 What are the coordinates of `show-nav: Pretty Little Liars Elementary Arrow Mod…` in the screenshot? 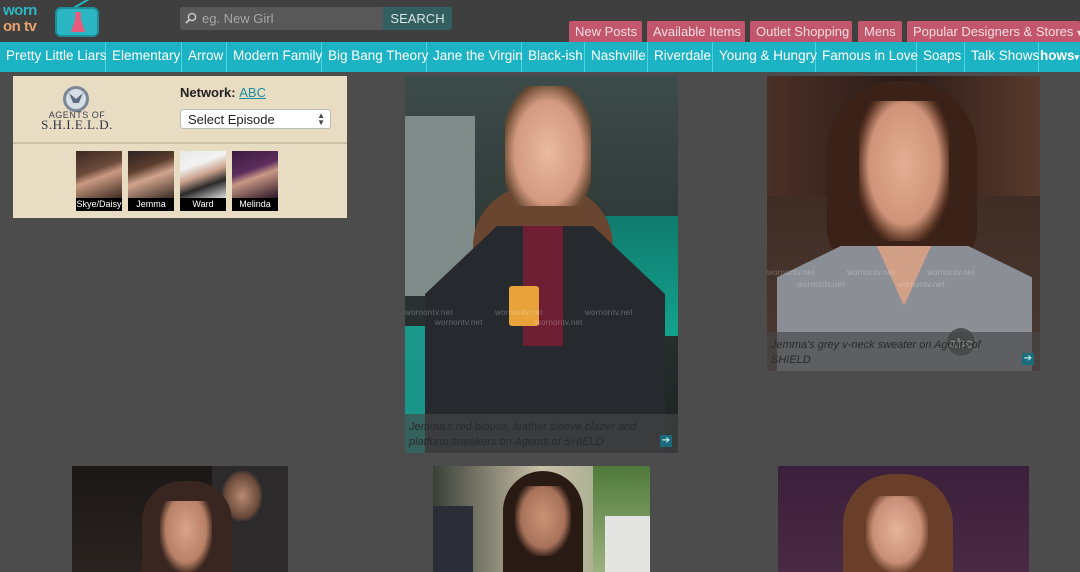 It's located at (540, 57).